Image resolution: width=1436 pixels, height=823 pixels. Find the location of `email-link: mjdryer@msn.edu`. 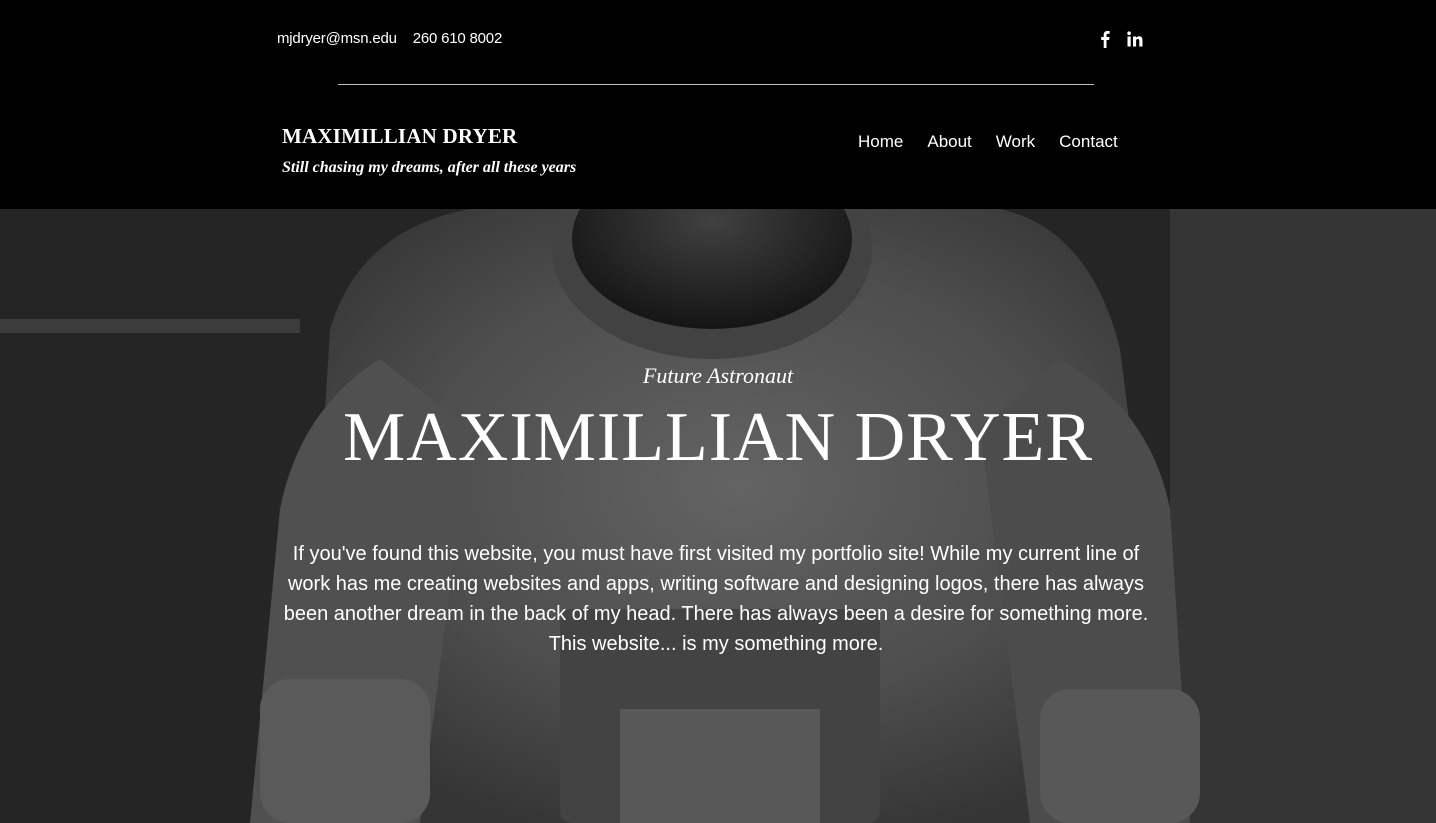

email-link: mjdryer@msn.edu is located at coordinates (337, 38).